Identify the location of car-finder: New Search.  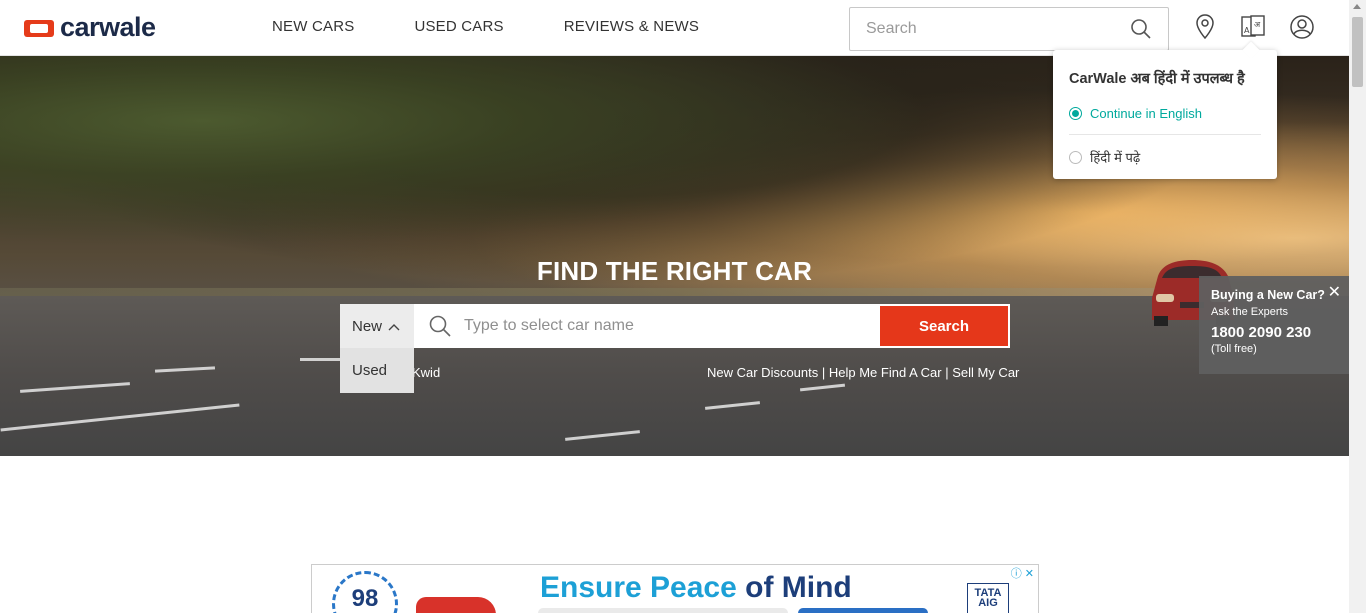
(675, 326).